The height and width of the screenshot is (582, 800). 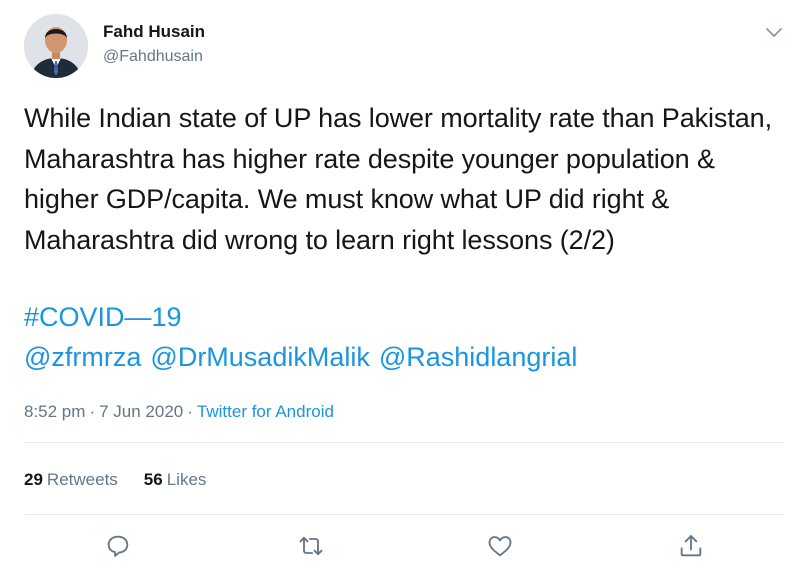 I want to click on retweet-icon, so click(x=311, y=546).